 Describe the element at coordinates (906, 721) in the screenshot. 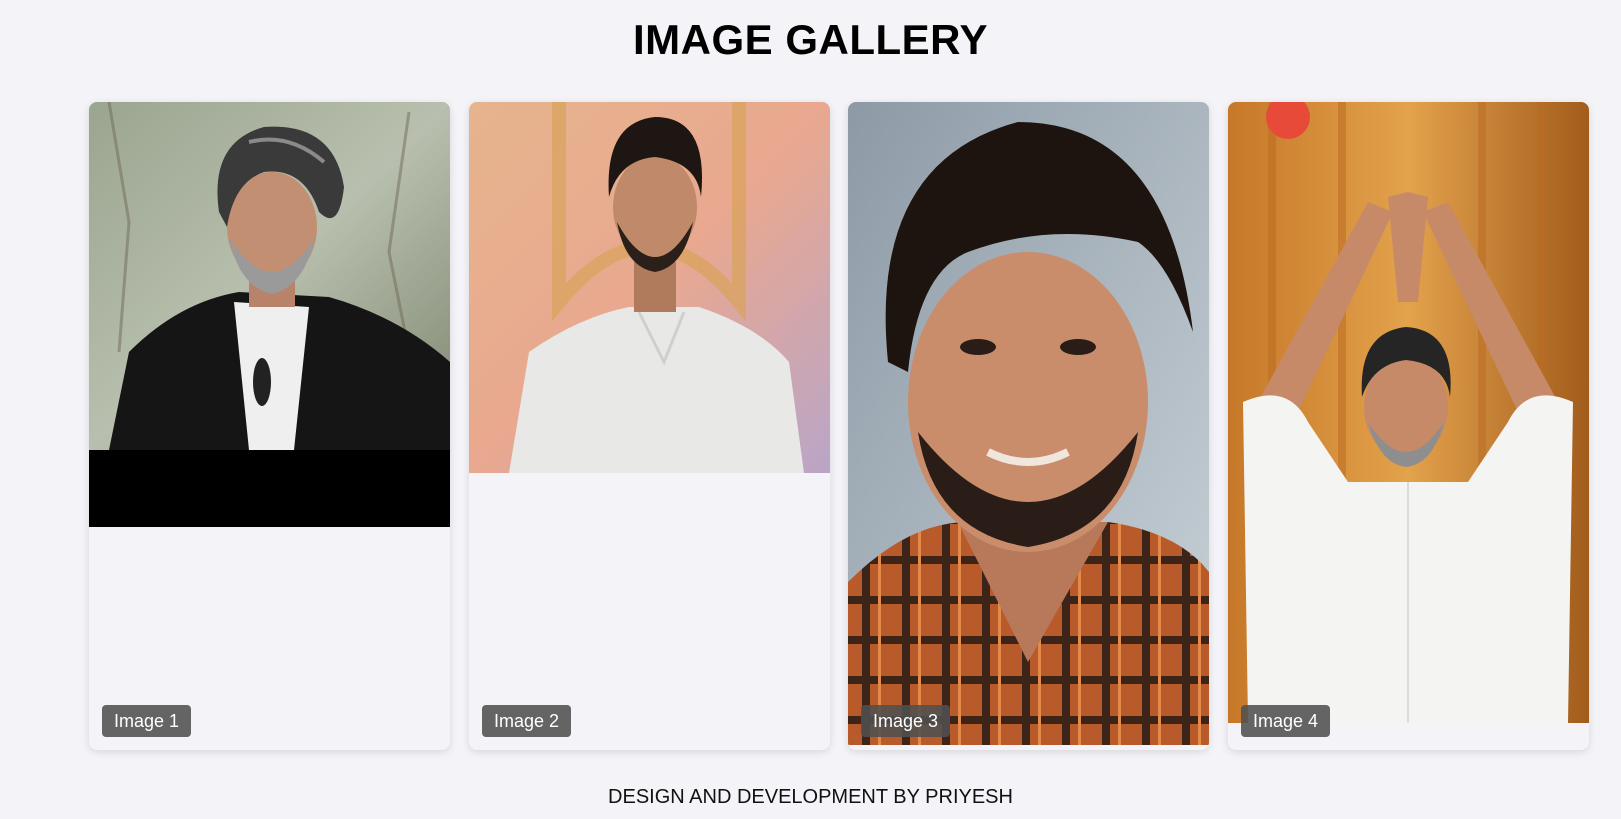

I see `image-caption-3: Image 3` at that location.